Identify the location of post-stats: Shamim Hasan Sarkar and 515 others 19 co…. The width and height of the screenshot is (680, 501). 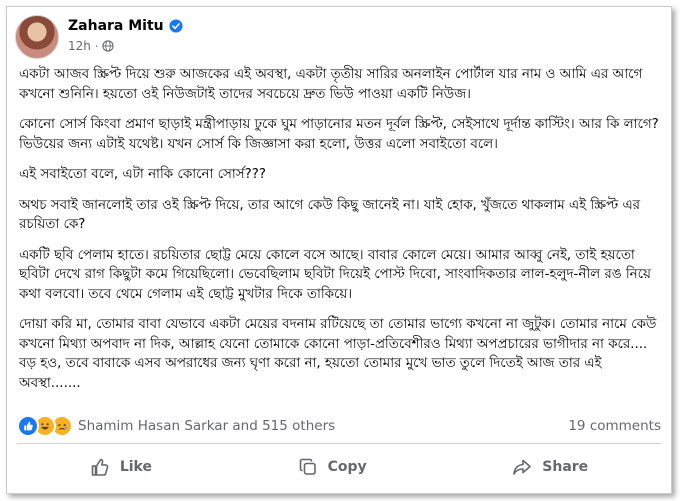
(339, 426).